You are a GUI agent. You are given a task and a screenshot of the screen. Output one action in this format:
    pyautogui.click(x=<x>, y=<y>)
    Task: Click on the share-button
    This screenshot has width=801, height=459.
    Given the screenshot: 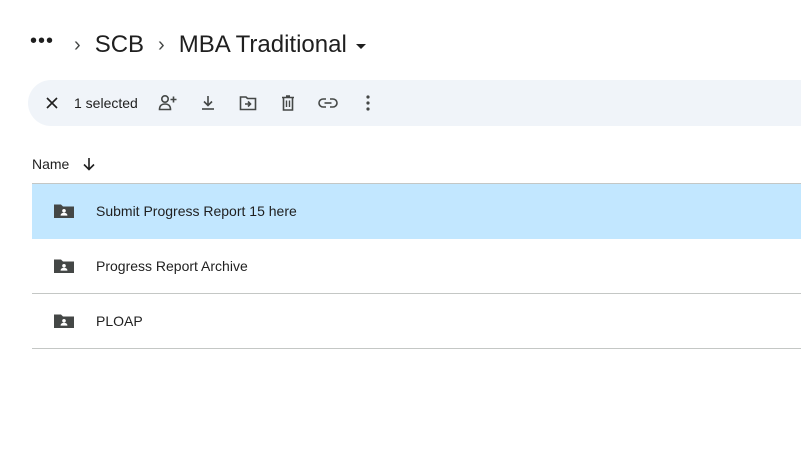 What is the action you would take?
    pyautogui.click(x=168, y=103)
    